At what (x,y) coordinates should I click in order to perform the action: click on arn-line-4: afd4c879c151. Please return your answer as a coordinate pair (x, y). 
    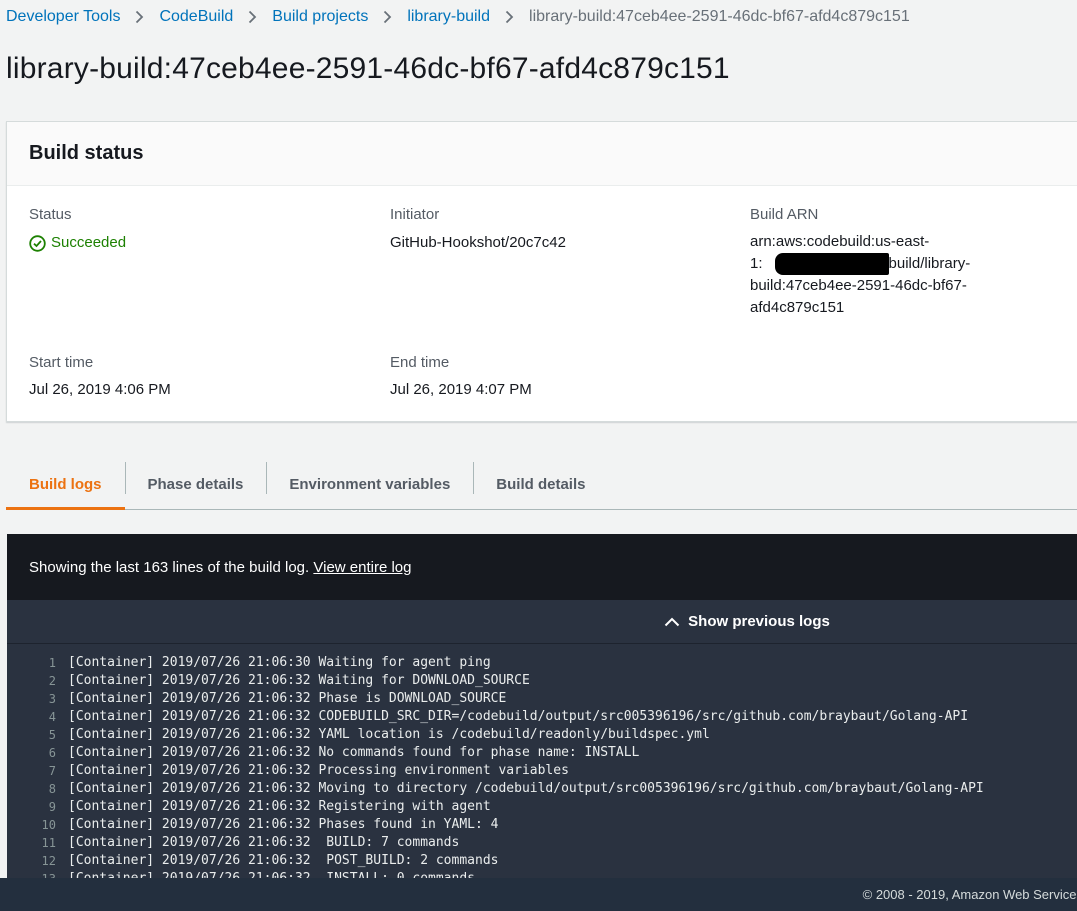
    Looking at the image, I should click on (797, 307).